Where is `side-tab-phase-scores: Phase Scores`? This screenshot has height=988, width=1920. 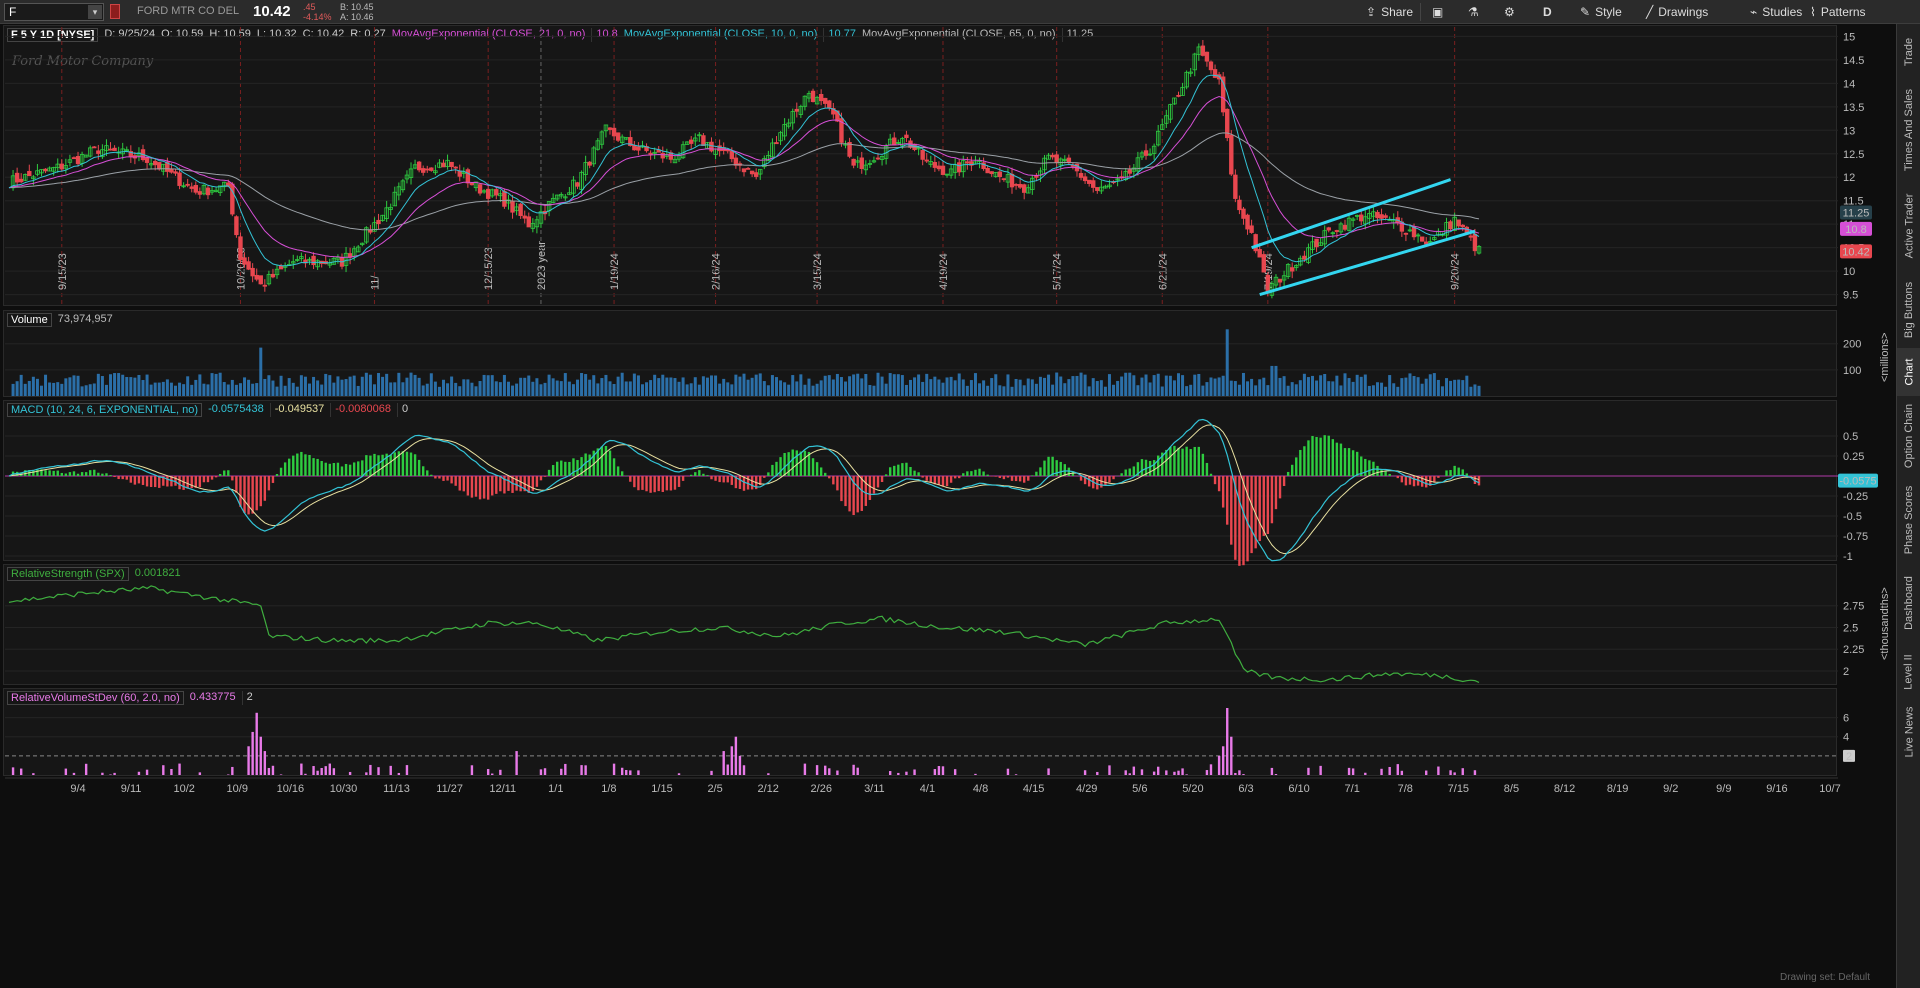
side-tab-phase-scores: Phase Scores is located at coordinates (1908, 520).